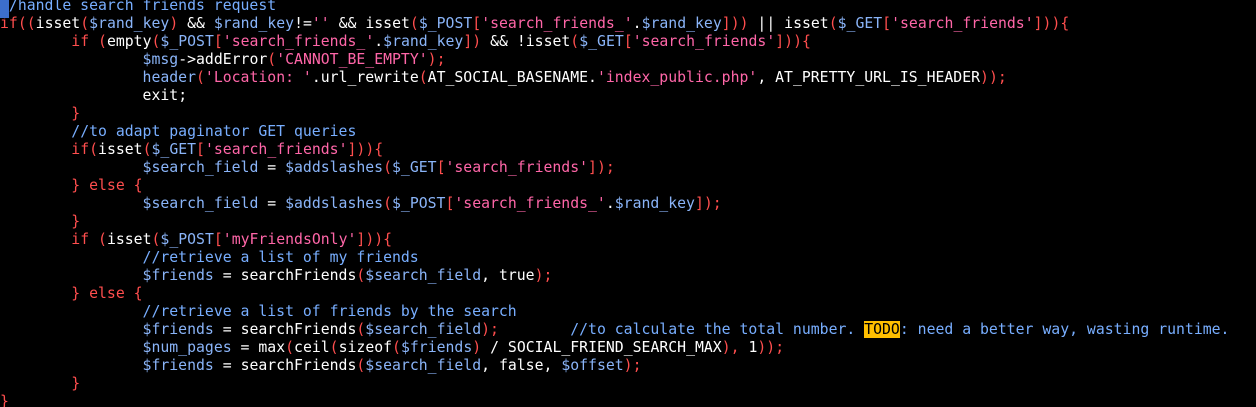 The width and height of the screenshot is (1256, 407). Describe the element at coordinates (129, 41) in the screenshot. I see `code-token: empty` at that location.